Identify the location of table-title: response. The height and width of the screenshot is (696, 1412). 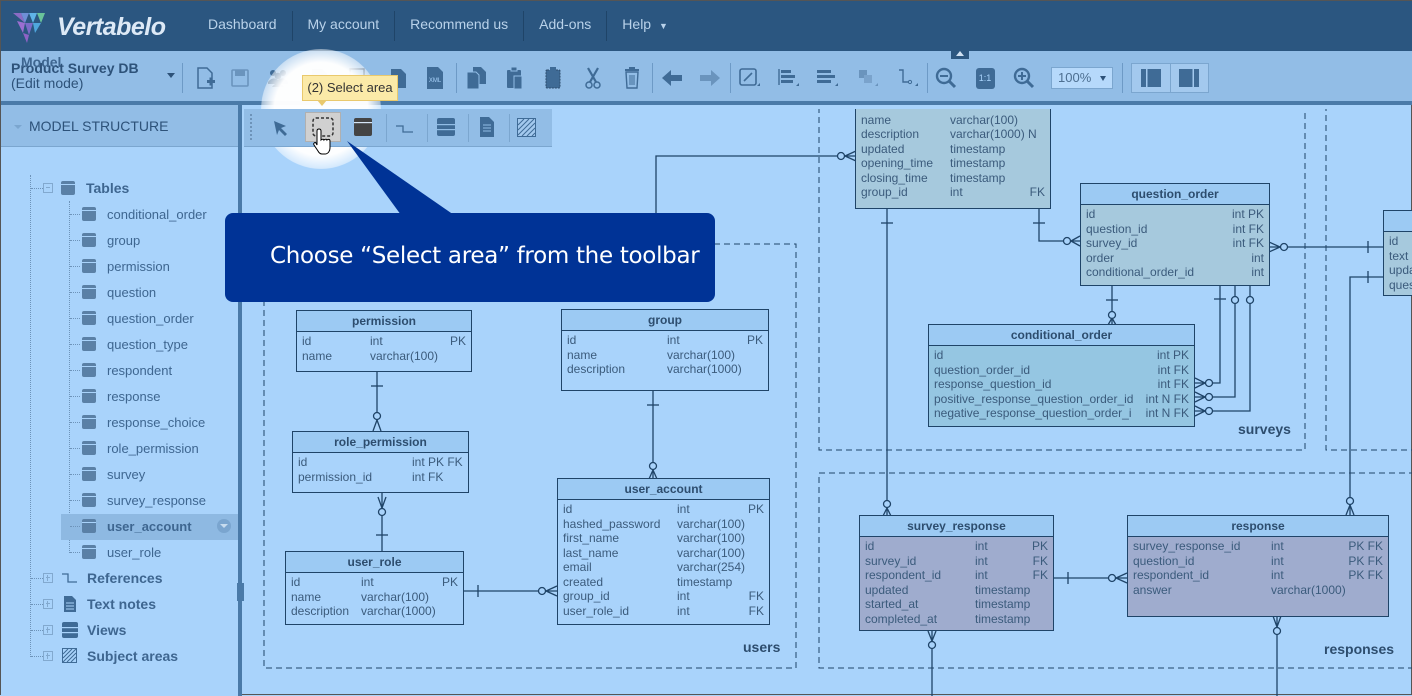
(1258, 526).